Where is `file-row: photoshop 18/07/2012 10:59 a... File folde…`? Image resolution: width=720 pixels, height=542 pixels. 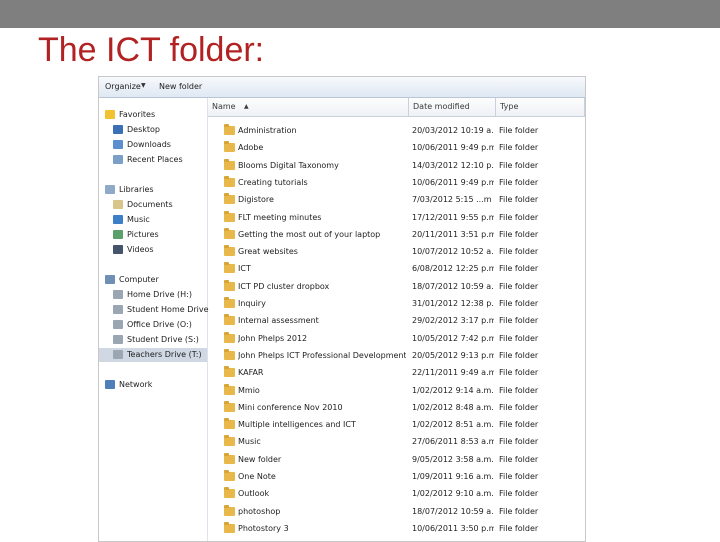 file-row: photoshop 18/07/2012 10:59 a... File folde… is located at coordinates (396, 511).